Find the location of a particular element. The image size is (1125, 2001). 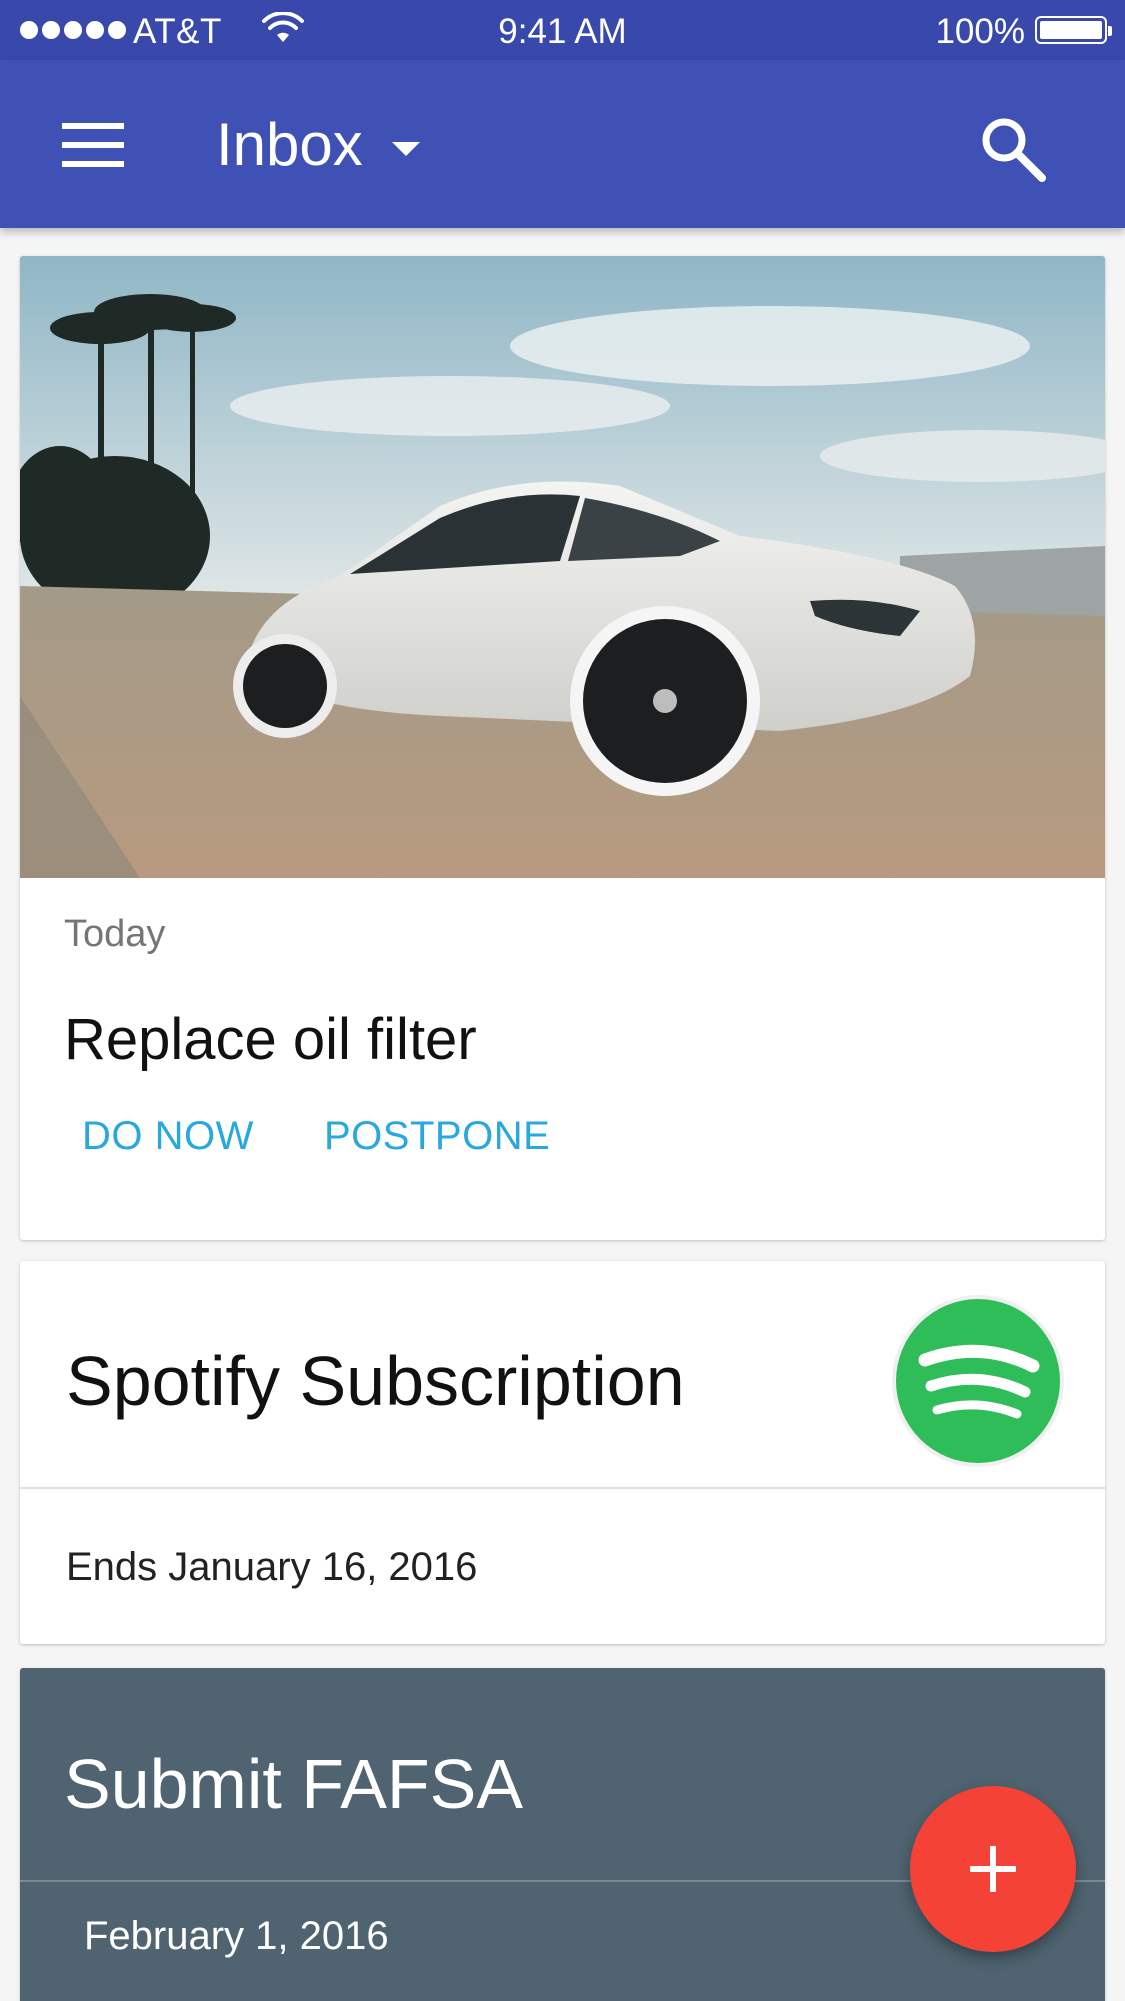

hamburger-menu-icon is located at coordinates (93, 145).